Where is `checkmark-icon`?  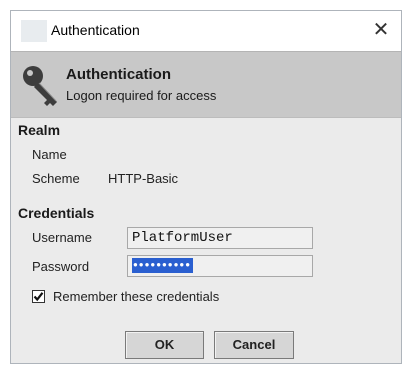
checkmark-icon is located at coordinates (38, 297).